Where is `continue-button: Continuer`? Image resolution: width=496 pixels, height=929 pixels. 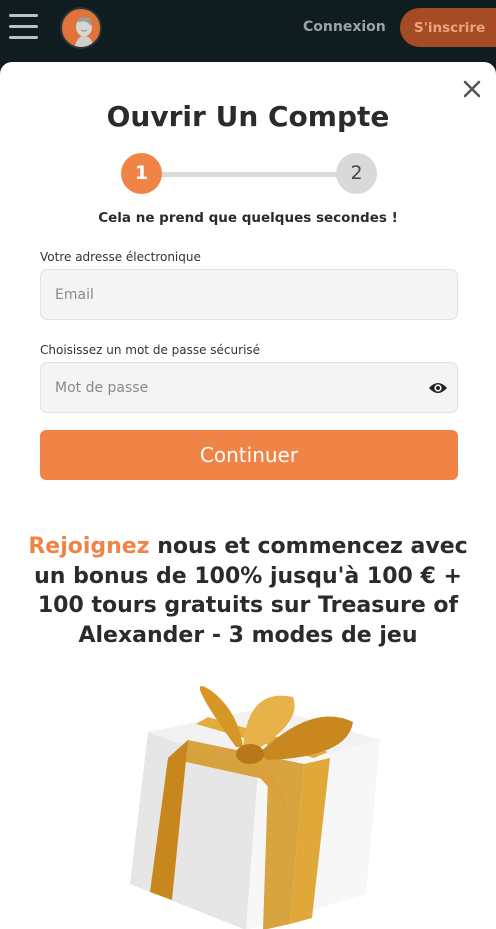
continue-button: Continuer is located at coordinates (249, 455).